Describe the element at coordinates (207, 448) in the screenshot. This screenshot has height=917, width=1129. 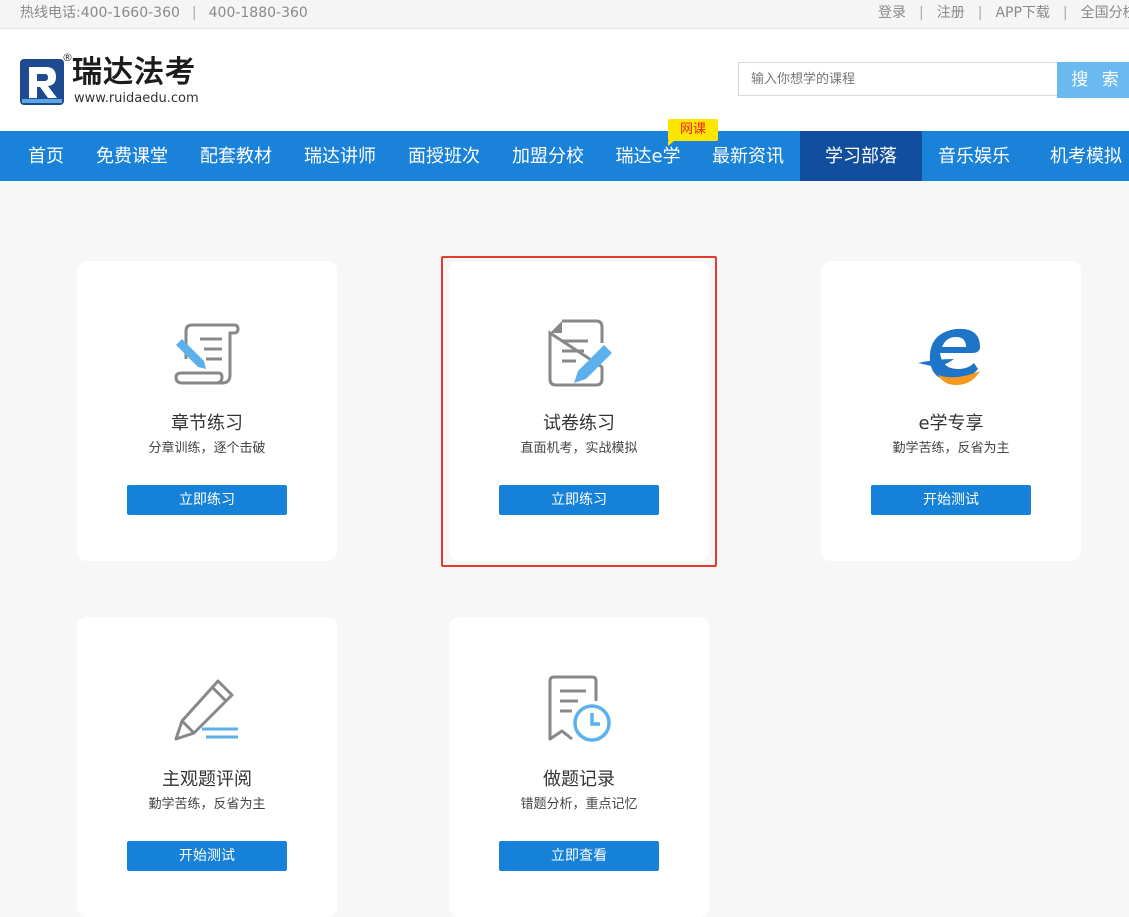
I see `card-subtitle: 分章训练，逐个击破` at that location.